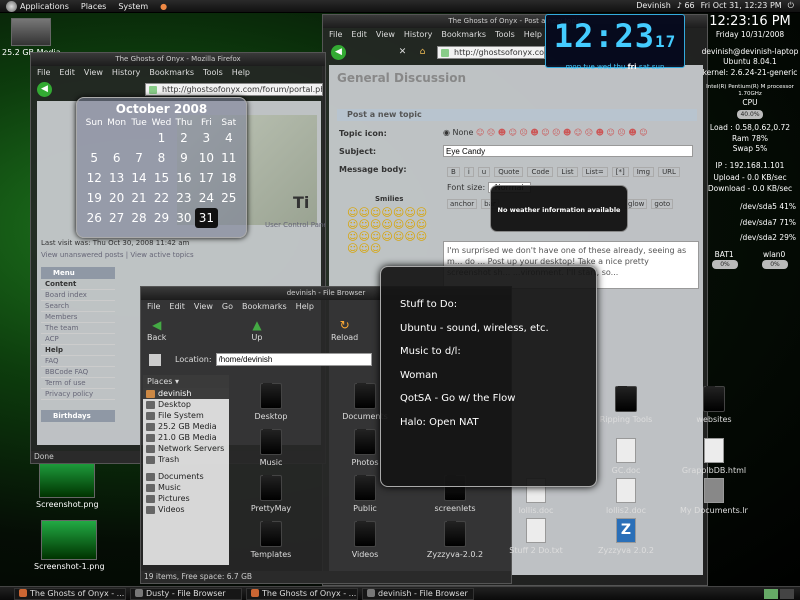 This screenshot has width=800, height=600. What do you see at coordinates (468, 172) in the screenshot?
I see `italic-button: i` at bounding box center [468, 172].